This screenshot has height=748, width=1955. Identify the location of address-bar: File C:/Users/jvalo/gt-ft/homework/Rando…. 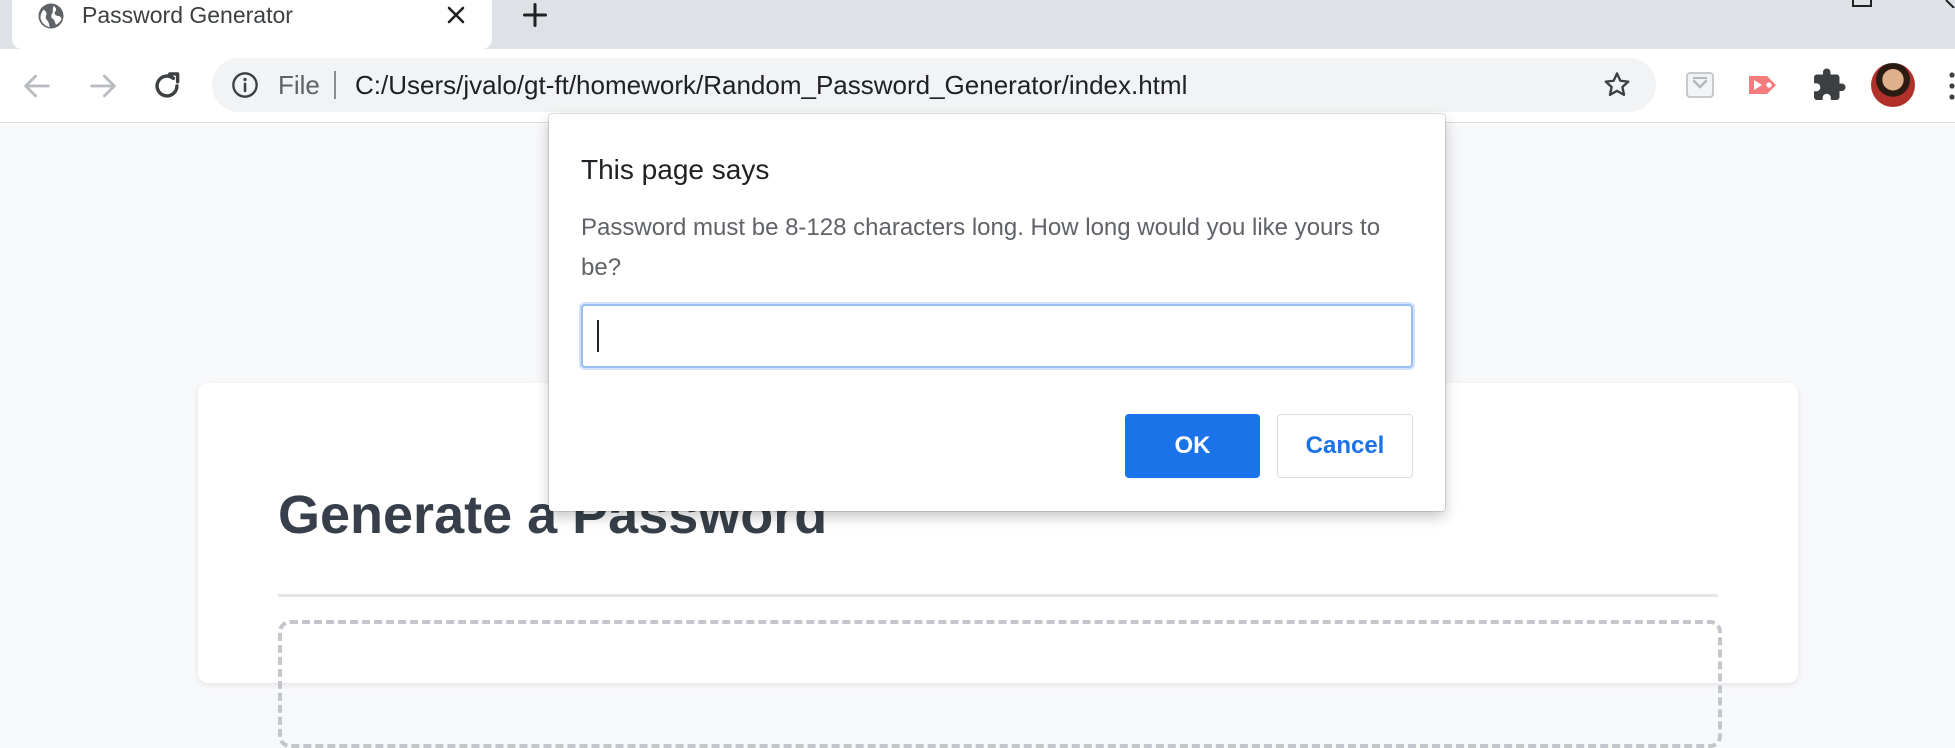
(934, 85).